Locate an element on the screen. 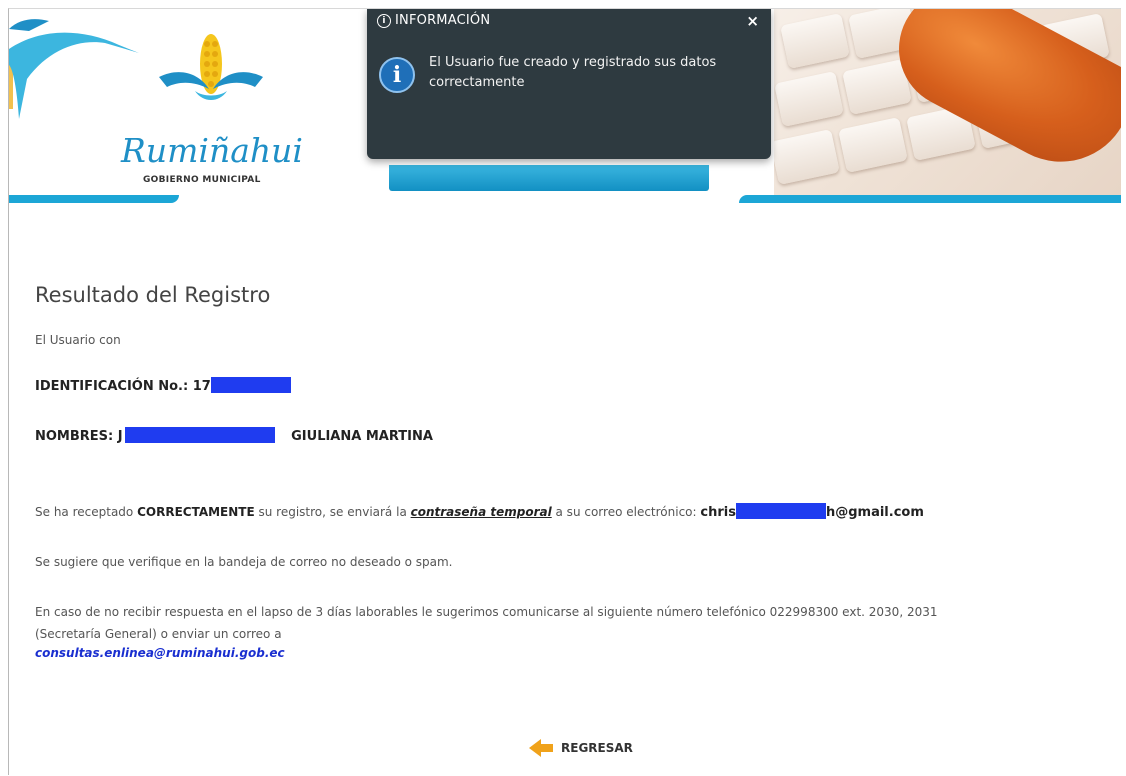 This screenshot has height=776, width=1126. names-value: GIULIANA MARTINA is located at coordinates (362, 436).